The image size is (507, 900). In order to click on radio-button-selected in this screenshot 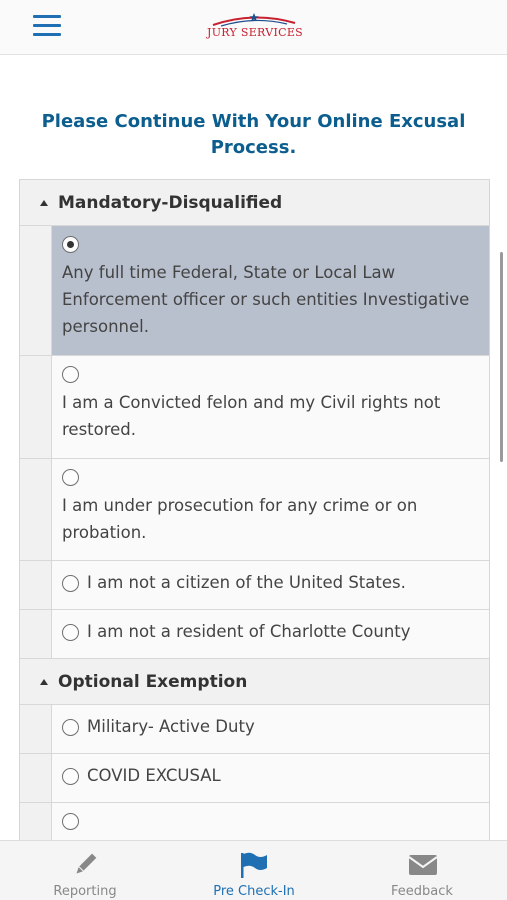, I will do `click(70, 244)`.